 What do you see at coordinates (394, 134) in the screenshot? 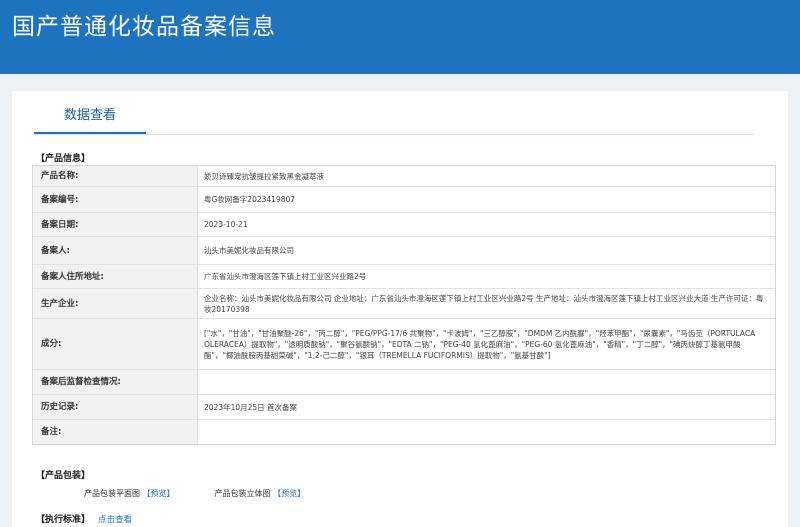
I see `tab-divider` at bounding box center [394, 134].